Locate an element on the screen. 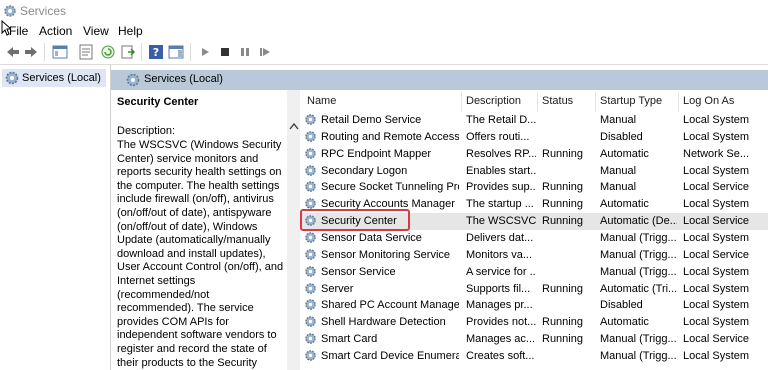 This screenshot has height=370, width=768. mouse-cursor-icon is located at coordinates (6, 28).